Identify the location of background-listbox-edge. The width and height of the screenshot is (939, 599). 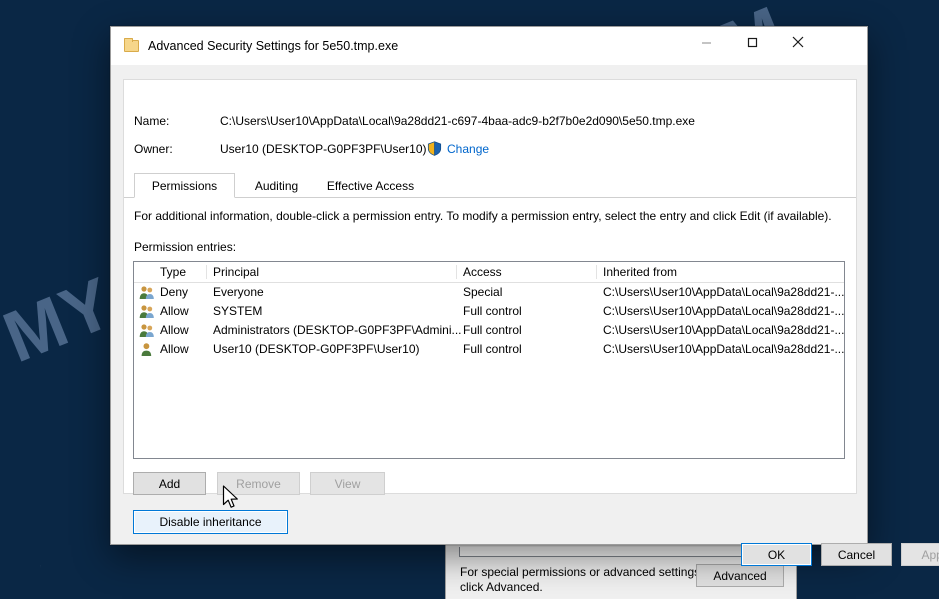
(621, 552).